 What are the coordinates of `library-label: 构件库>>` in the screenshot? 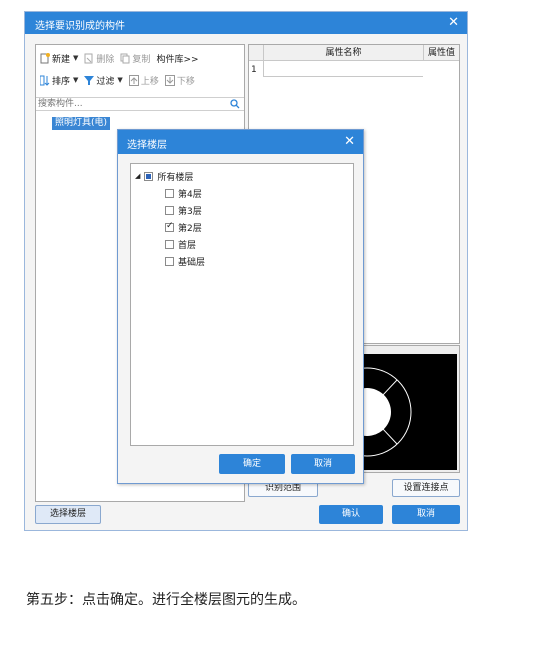 It's located at (177, 59).